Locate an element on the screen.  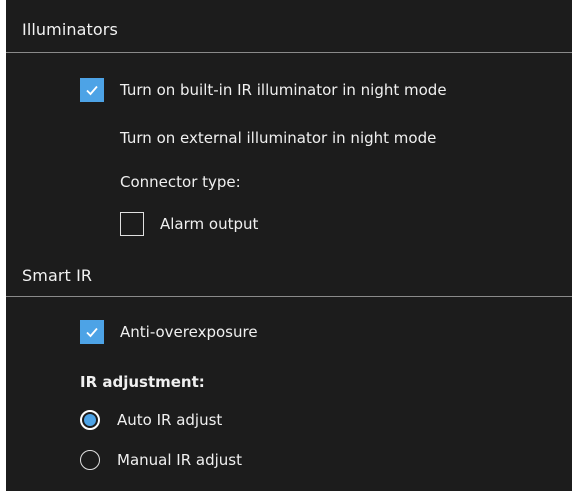
connector-type-label: Connector type: is located at coordinates (180, 182).